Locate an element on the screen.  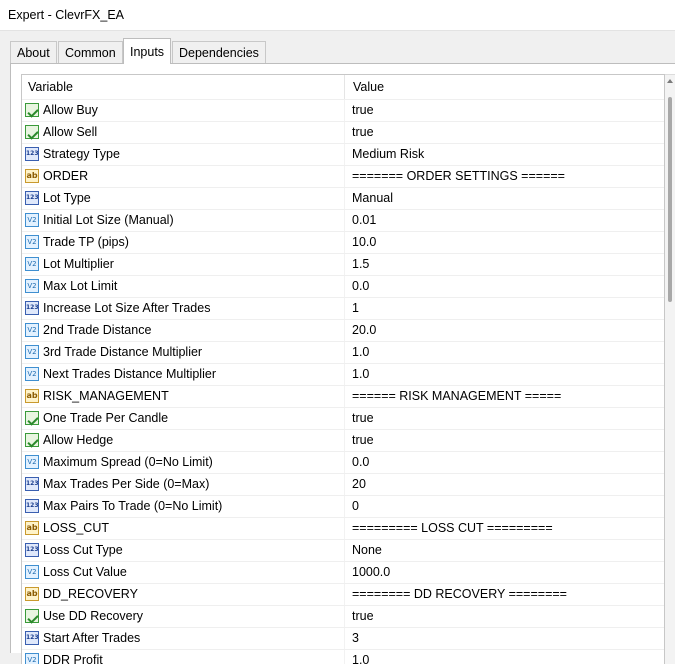
variable-name: Allow Sell is located at coordinates (70, 132).